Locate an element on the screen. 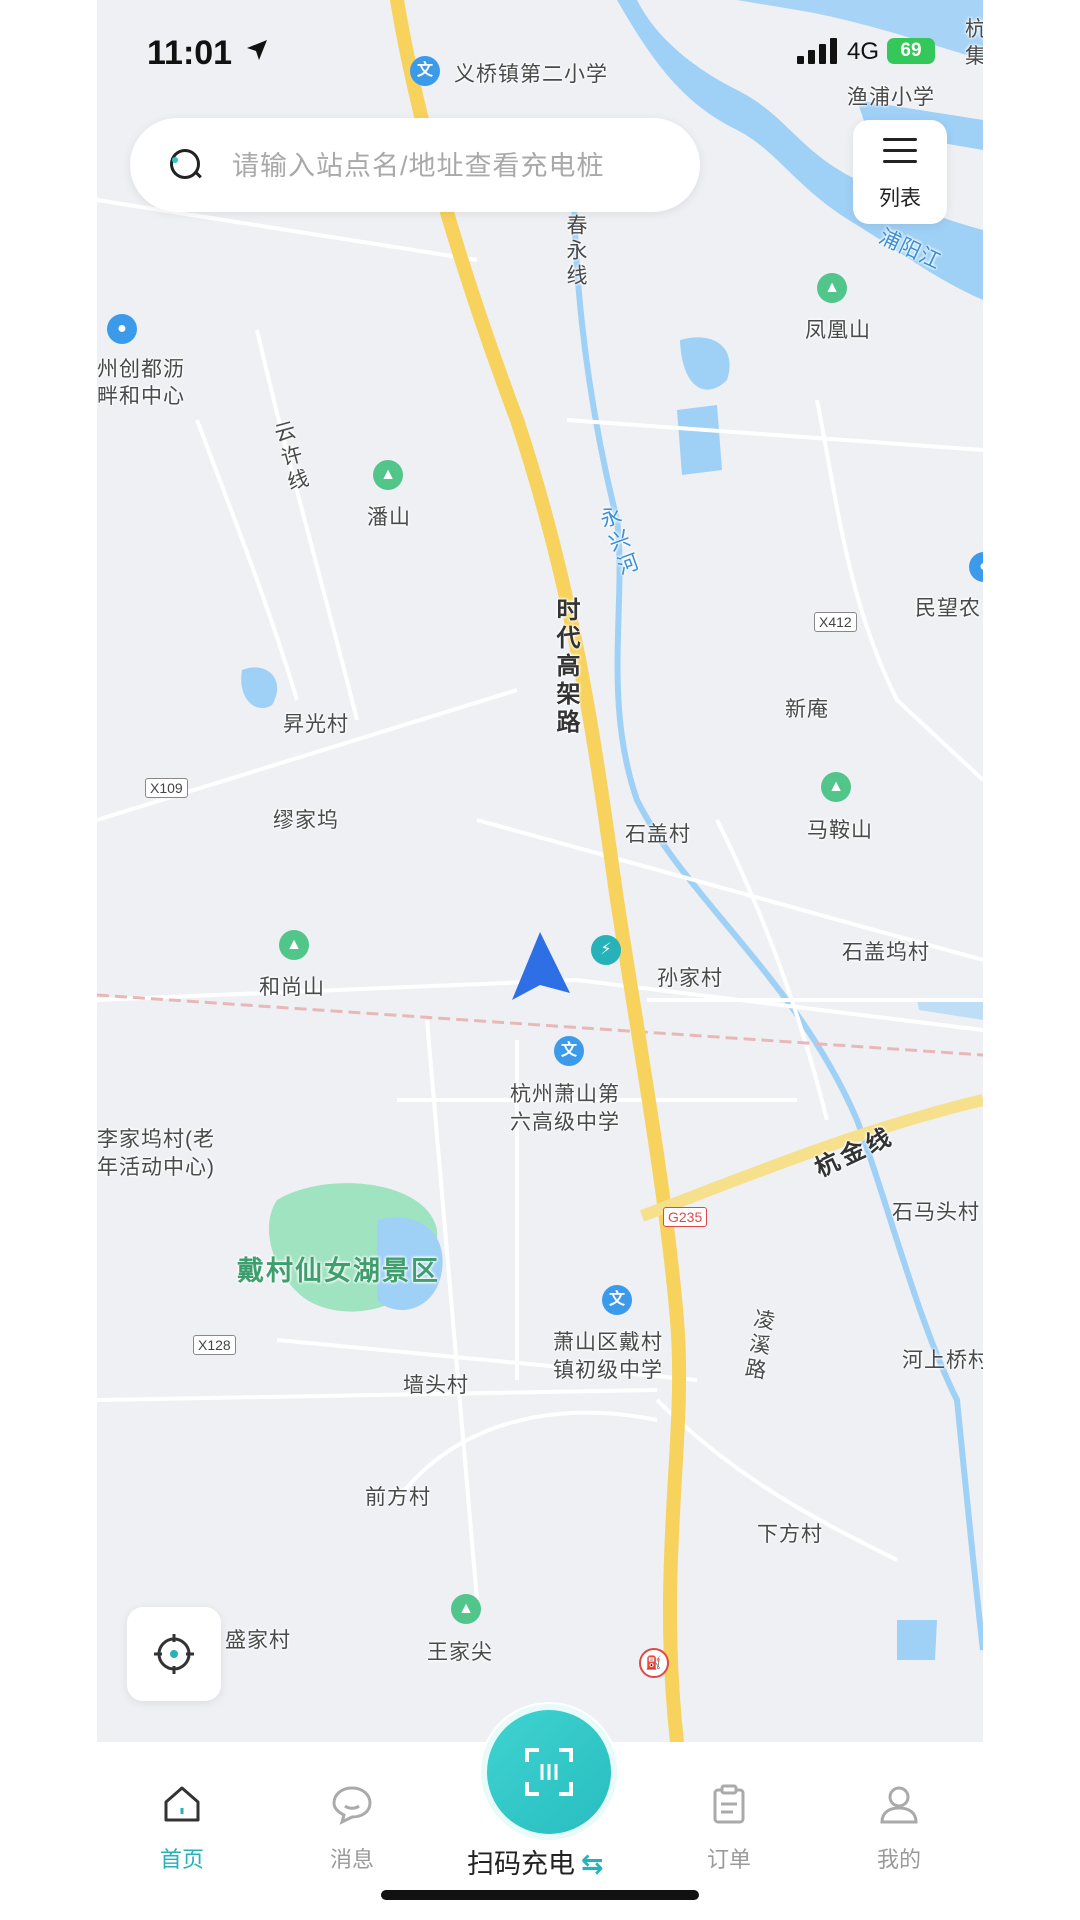  map-label: 畔和中心 is located at coordinates (141, 396).